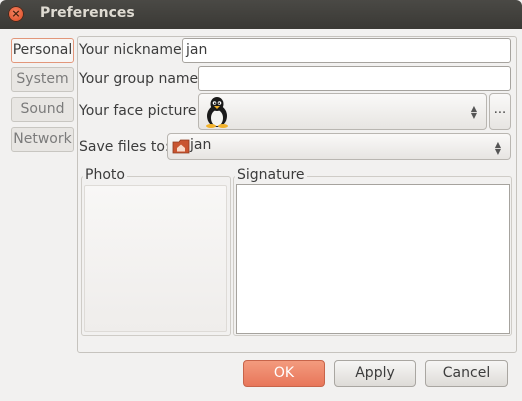 The height and width of the screenshot is (401, 522). Describe the element at coordinates (339, 146) in the screenshot. I see `save-files-combo: jan ▲ ▼` at that location.